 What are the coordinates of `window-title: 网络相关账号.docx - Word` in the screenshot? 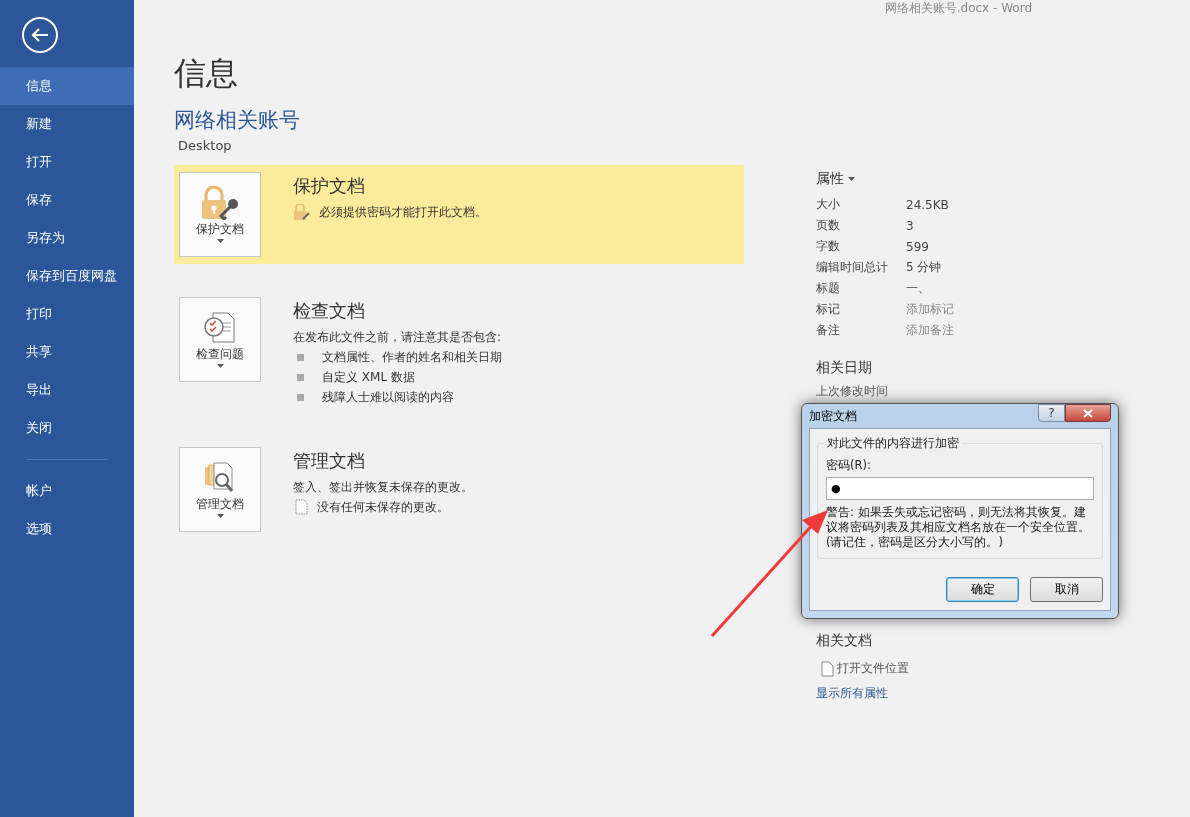 It's located at (958, 8).